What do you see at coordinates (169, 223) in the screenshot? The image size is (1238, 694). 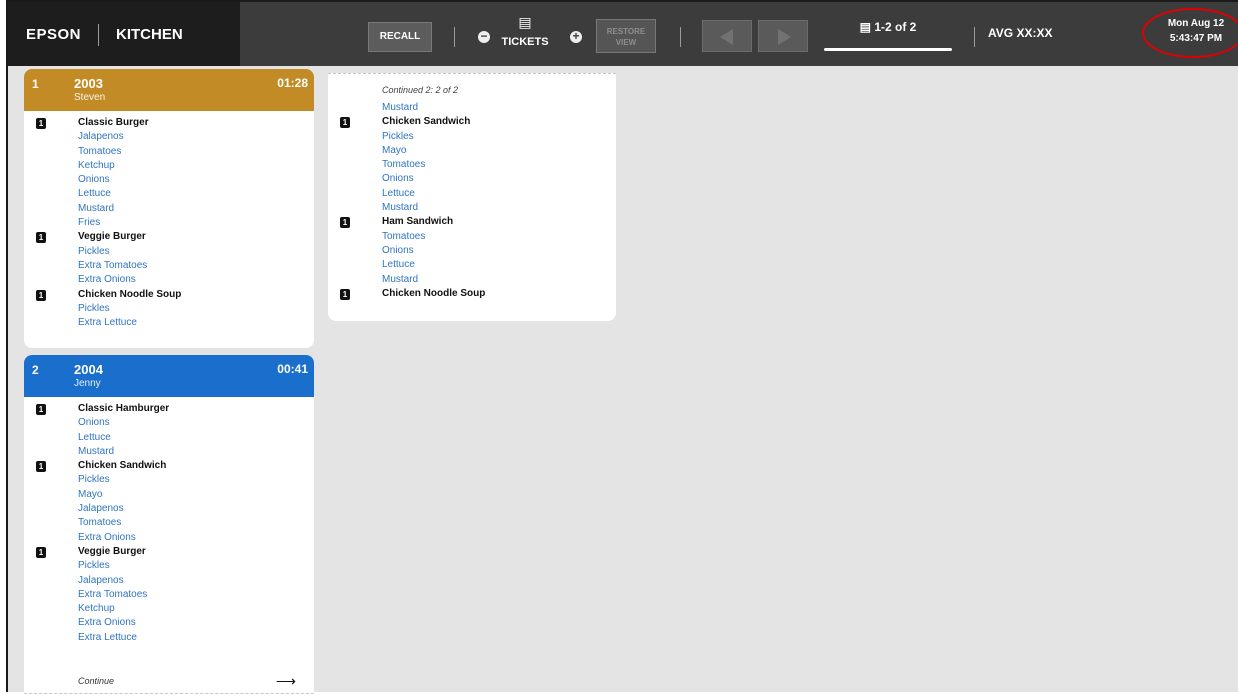 I see `item-modifier: Fries` at bounding box center [169, 223].